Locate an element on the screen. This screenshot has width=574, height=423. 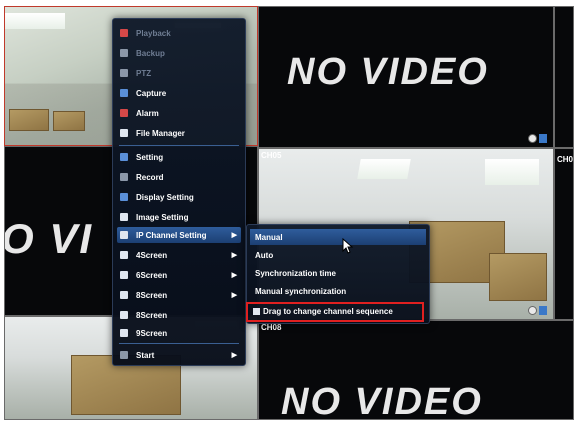
submenu-item-manual-synchronization: Manual synchronization is located at coordinates (339, 291).